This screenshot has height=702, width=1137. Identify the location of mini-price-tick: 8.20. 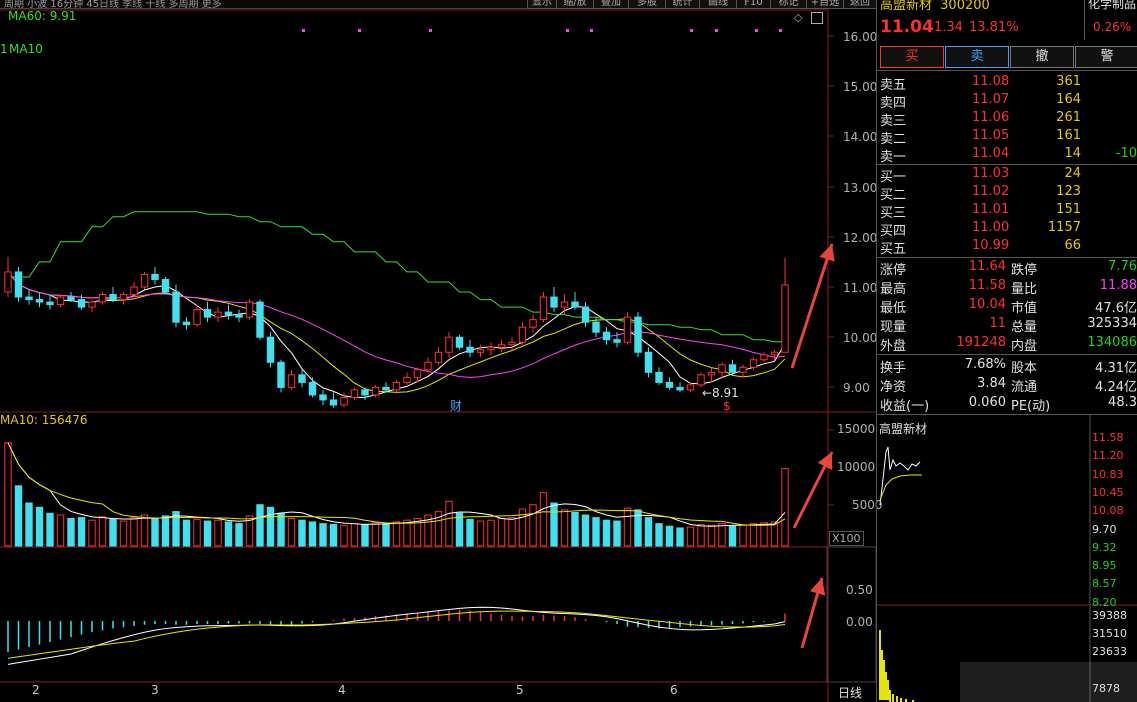
(1104, 602).